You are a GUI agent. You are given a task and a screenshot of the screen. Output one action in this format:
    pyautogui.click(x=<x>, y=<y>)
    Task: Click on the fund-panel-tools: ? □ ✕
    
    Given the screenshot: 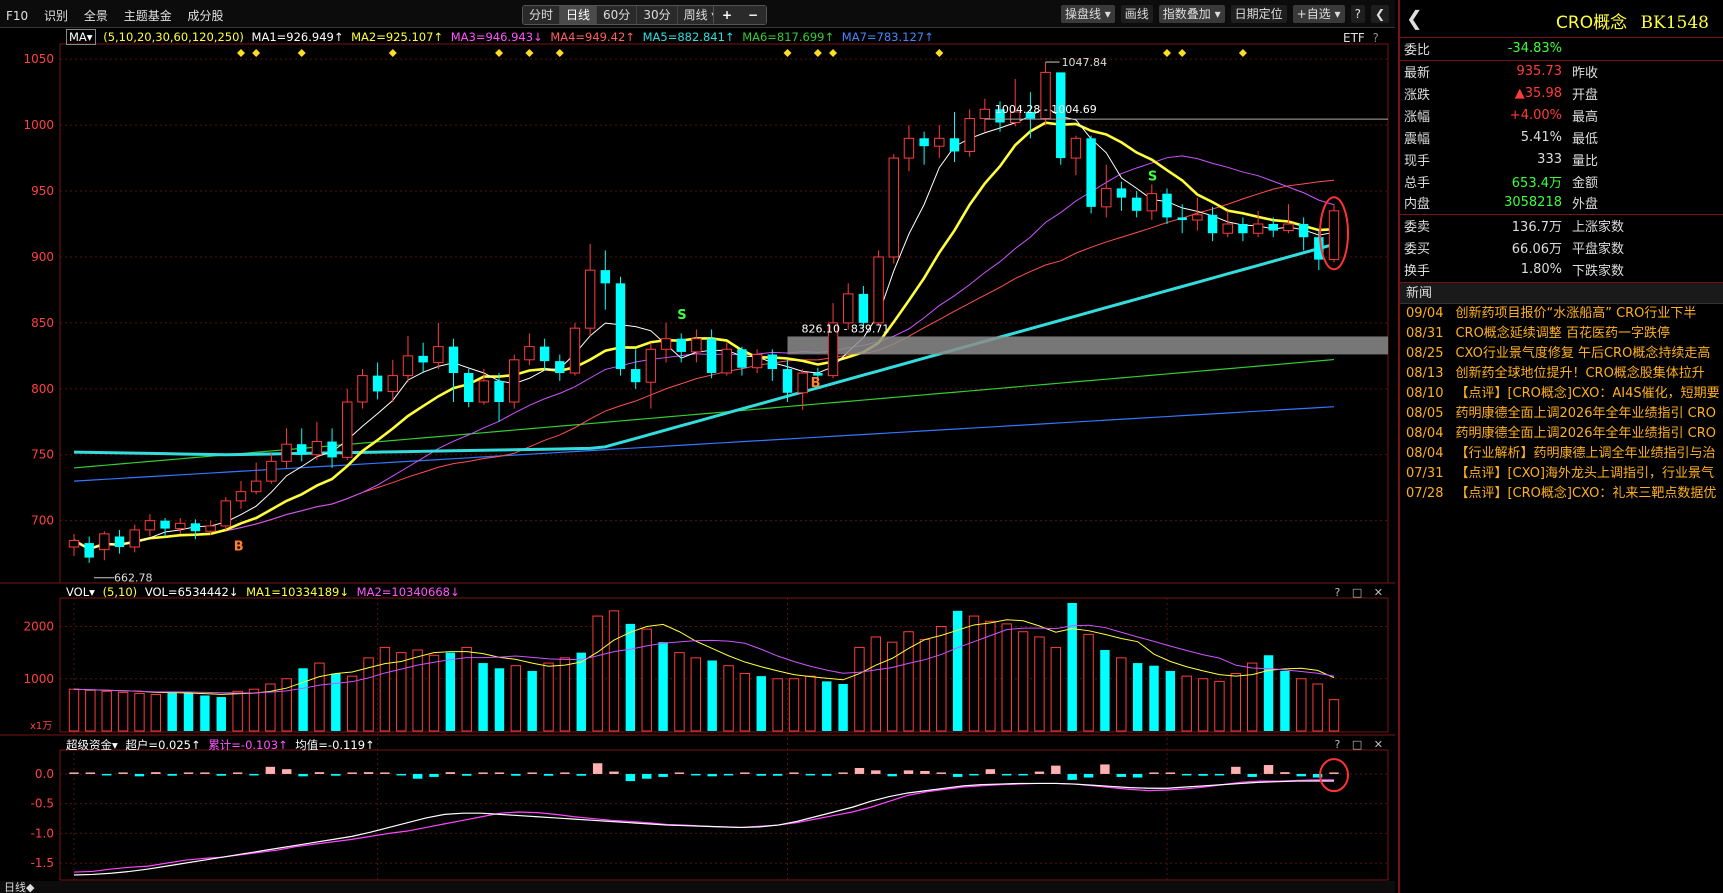 What is the action you would take?
    pyautogui.click(x=1361, y=744)
    